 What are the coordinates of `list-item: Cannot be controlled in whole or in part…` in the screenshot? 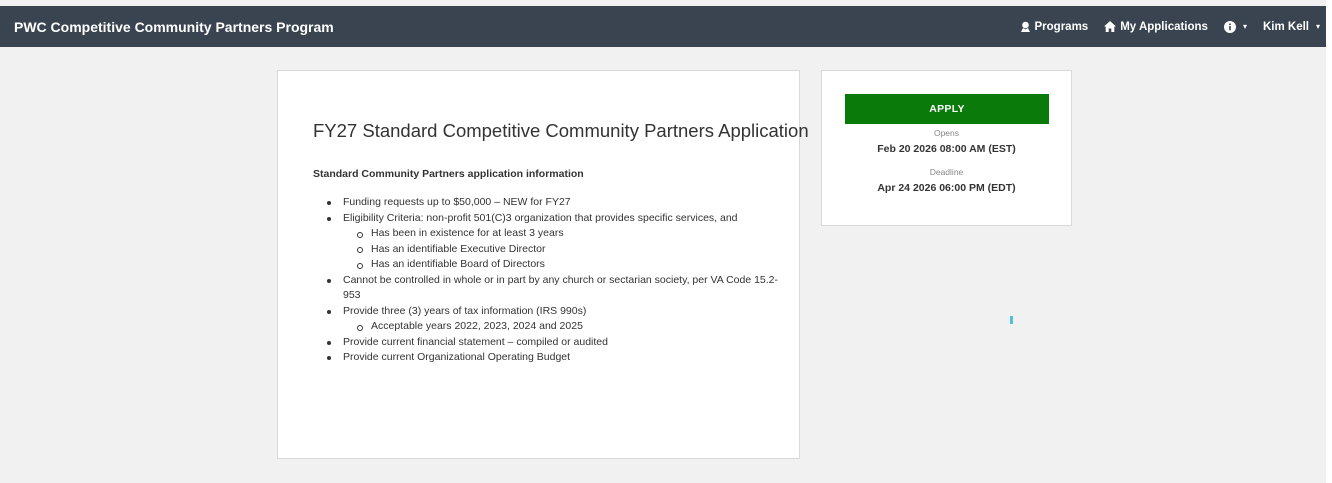 It's located at (548, 288).